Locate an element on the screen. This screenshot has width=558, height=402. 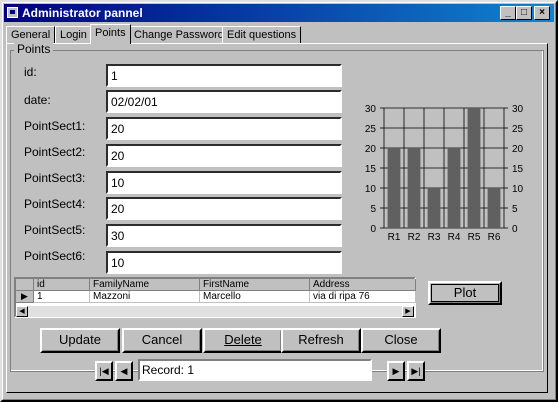
chart-ytick-left: 5 is located at coordinates (373, 209).